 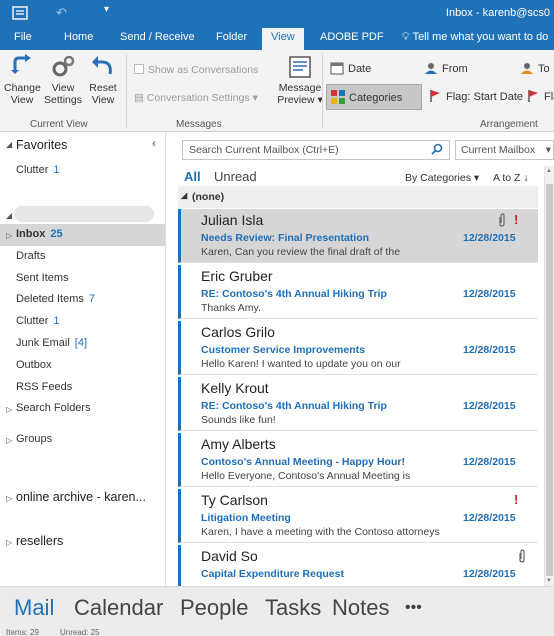 What do you see at coordinates (548, 150) in the screenshot?
I see `chevron-down-icon: ▾` at bounding box center [548, 150].